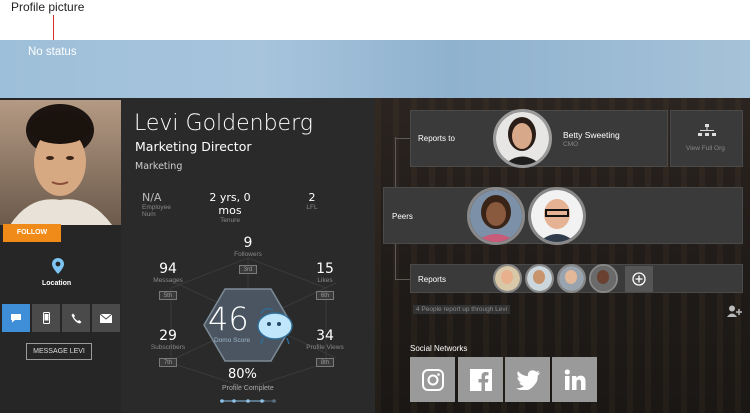  I want to click on facebook-button, so click(480, 379).